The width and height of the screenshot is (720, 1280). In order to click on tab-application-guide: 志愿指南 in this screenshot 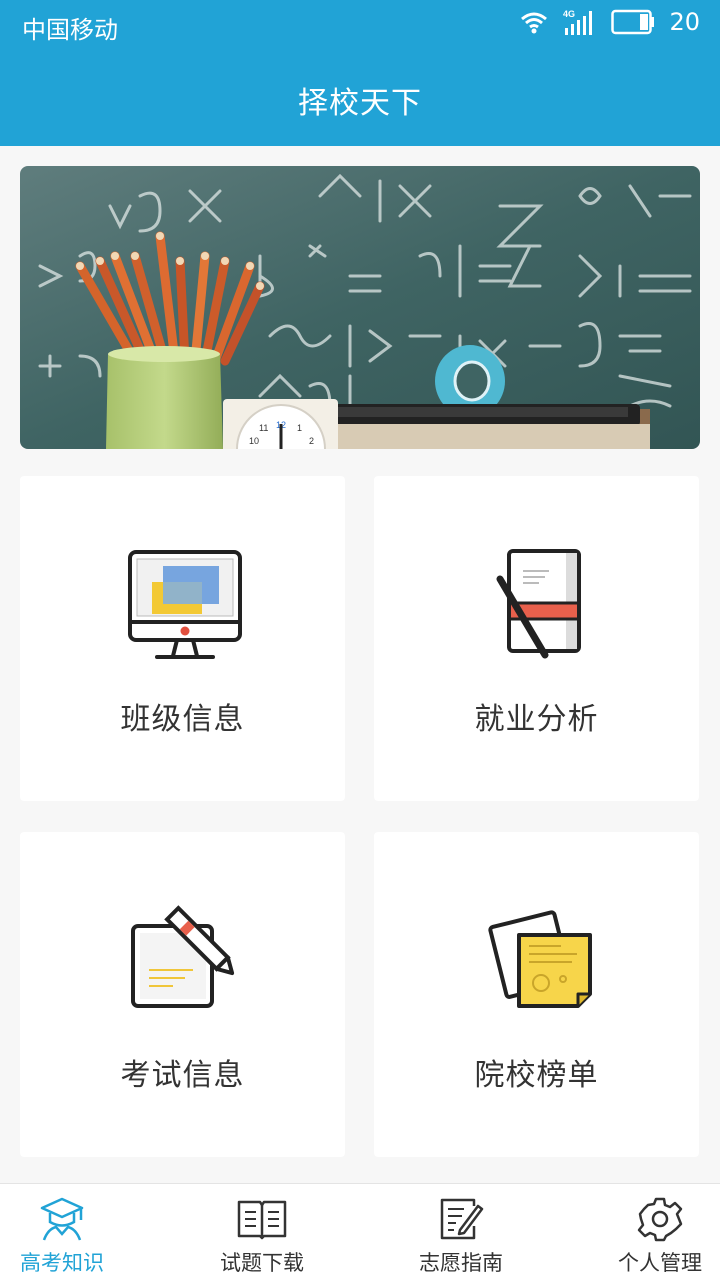, I will do `click(461, 1232)`.